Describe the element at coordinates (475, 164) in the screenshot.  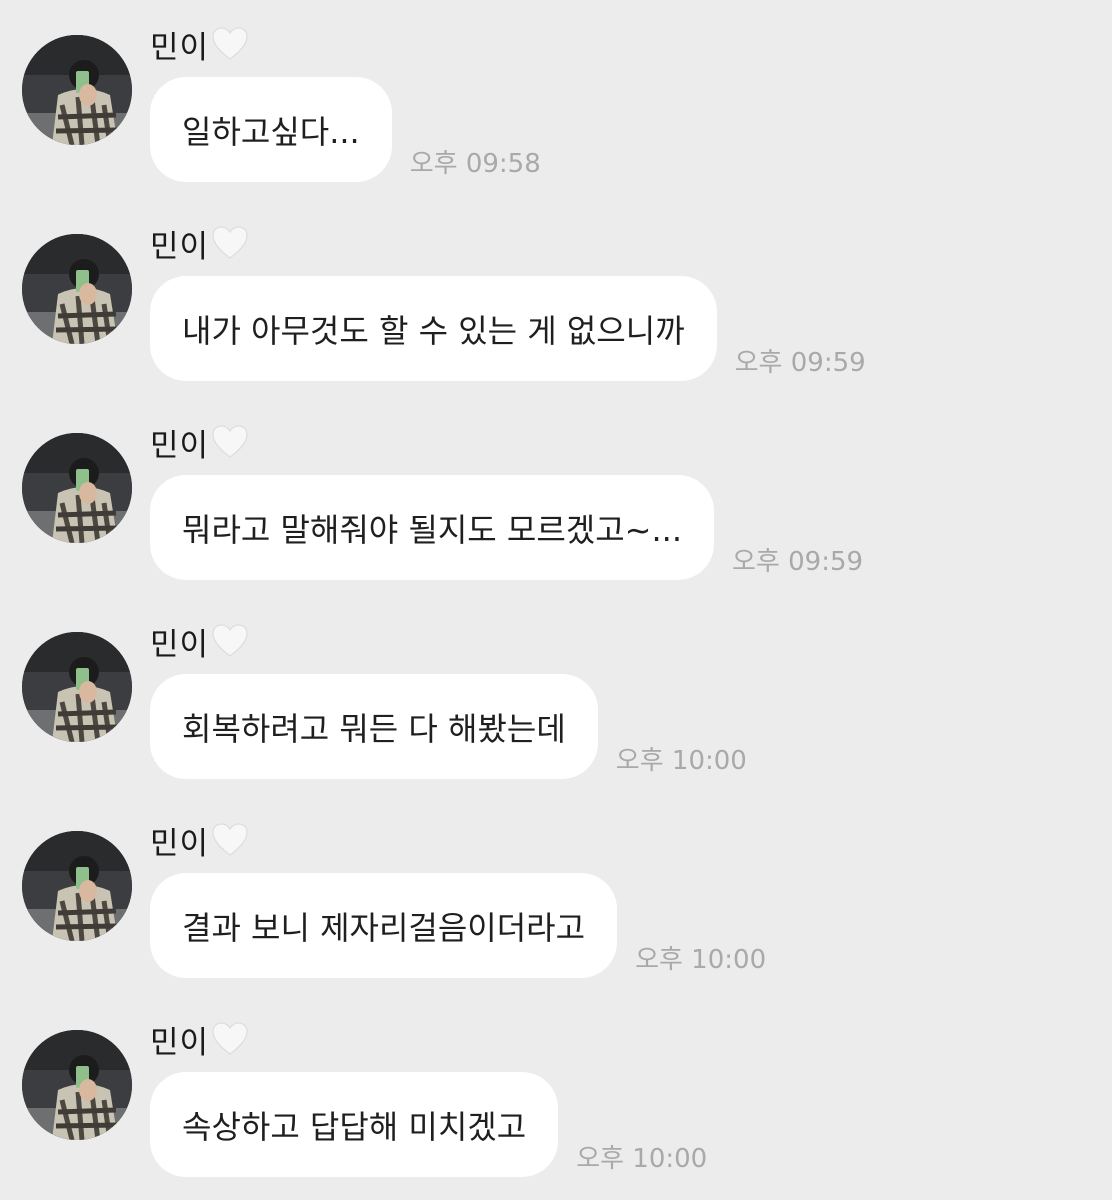
I see `message-time: 오후 09:58` at that location.